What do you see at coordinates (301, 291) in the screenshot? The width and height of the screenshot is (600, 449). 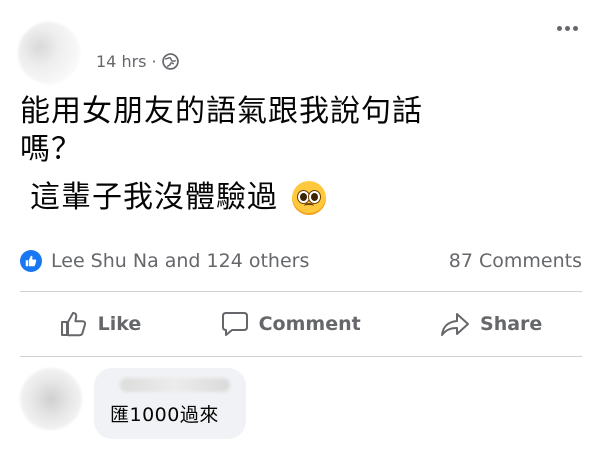 I see `divider-top` at bounding box center [301, 291].